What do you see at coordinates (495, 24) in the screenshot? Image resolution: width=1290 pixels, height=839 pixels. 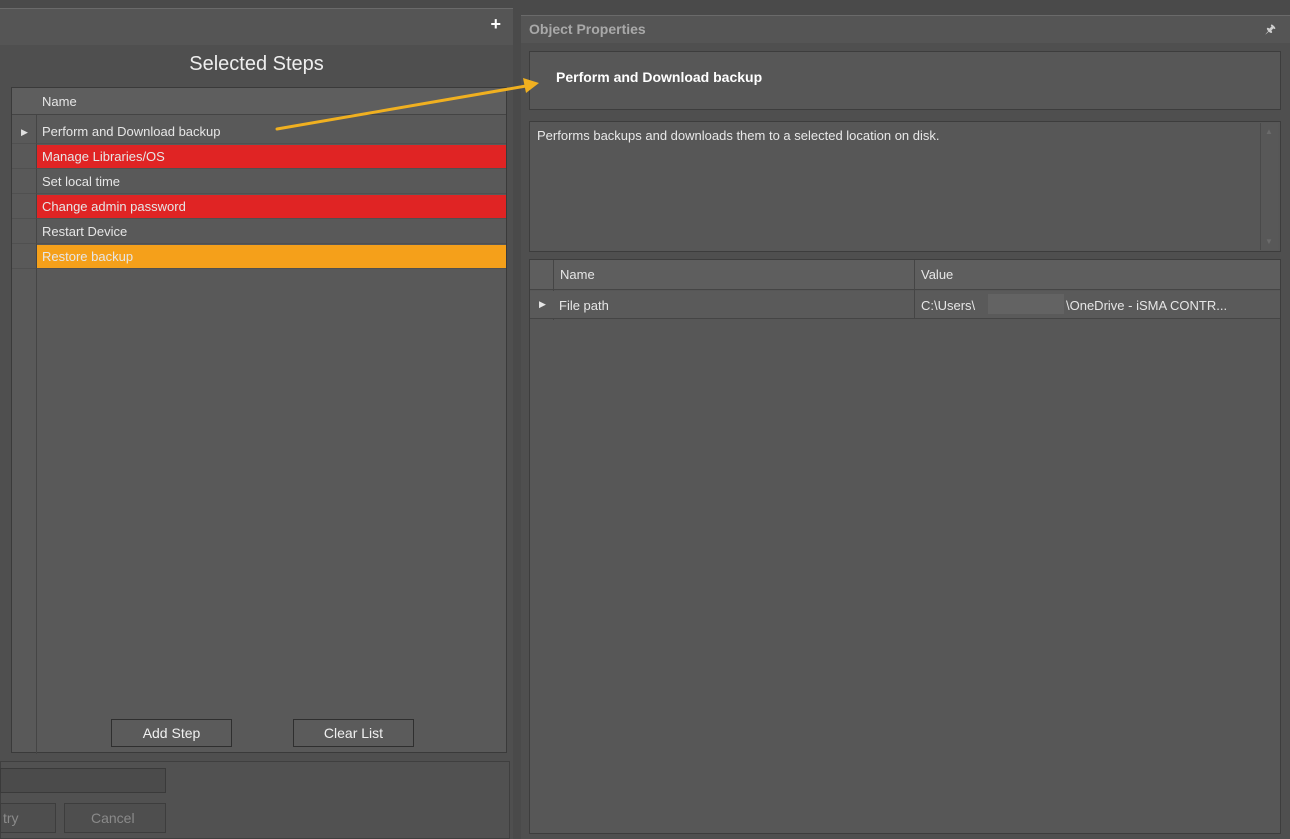 I see `add-icon: +` at bounding box center [495, 24].